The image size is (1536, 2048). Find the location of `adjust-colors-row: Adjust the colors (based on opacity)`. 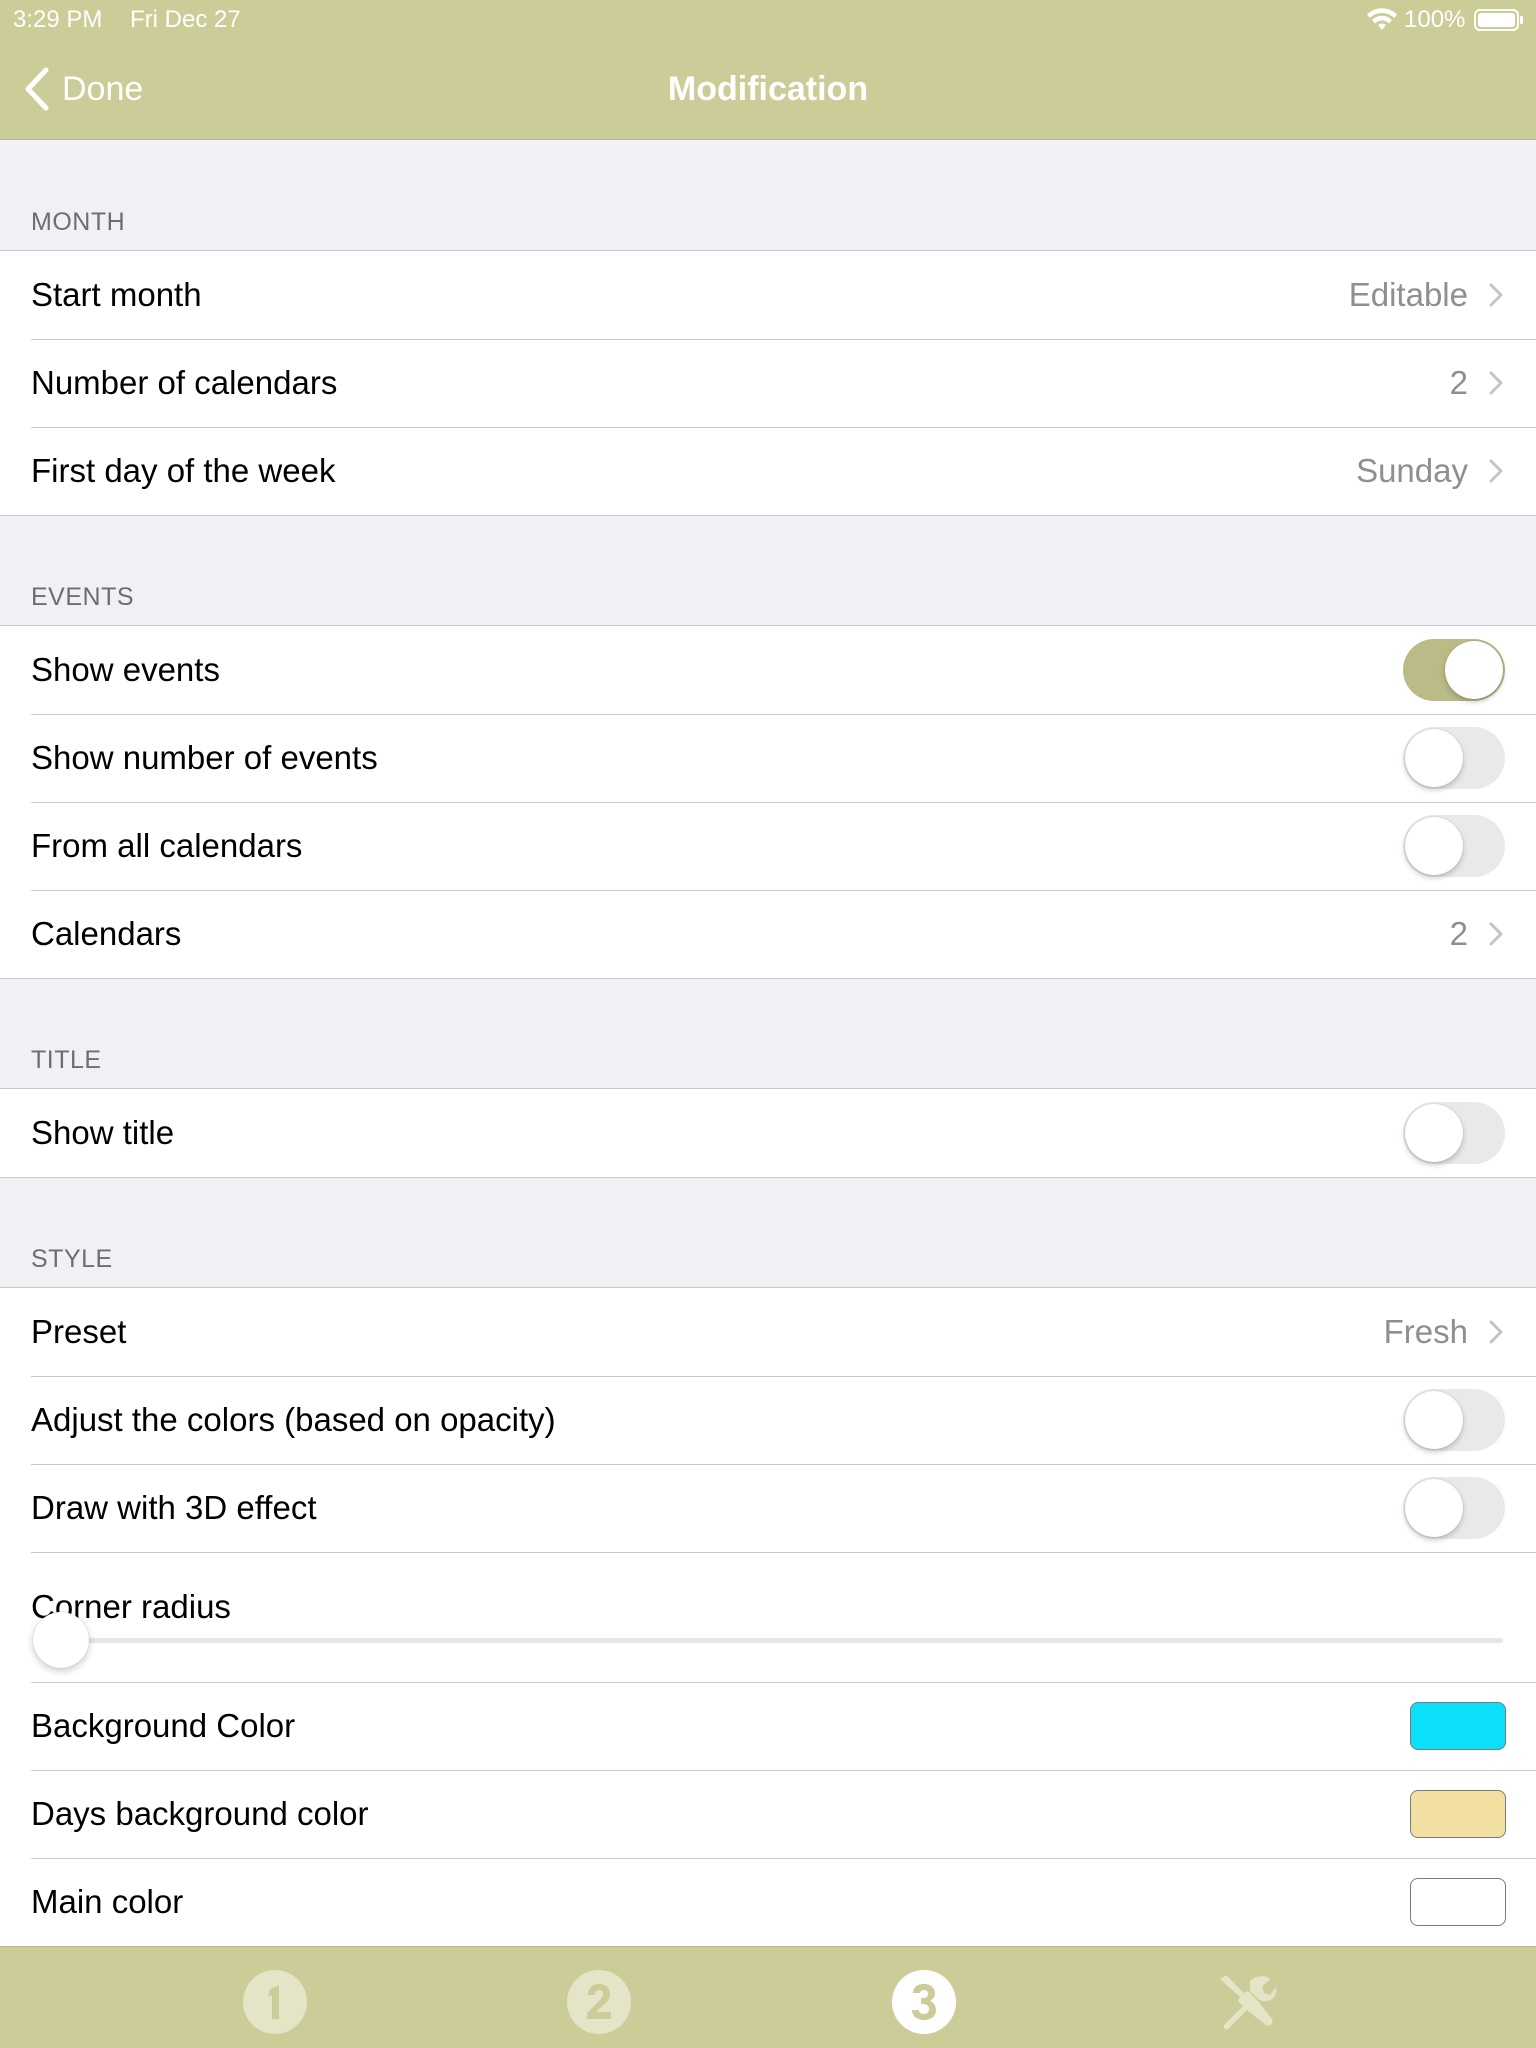

adjust-colors-row: Adjust the colors (based on opacity) is located at coordinates (768, 1420).